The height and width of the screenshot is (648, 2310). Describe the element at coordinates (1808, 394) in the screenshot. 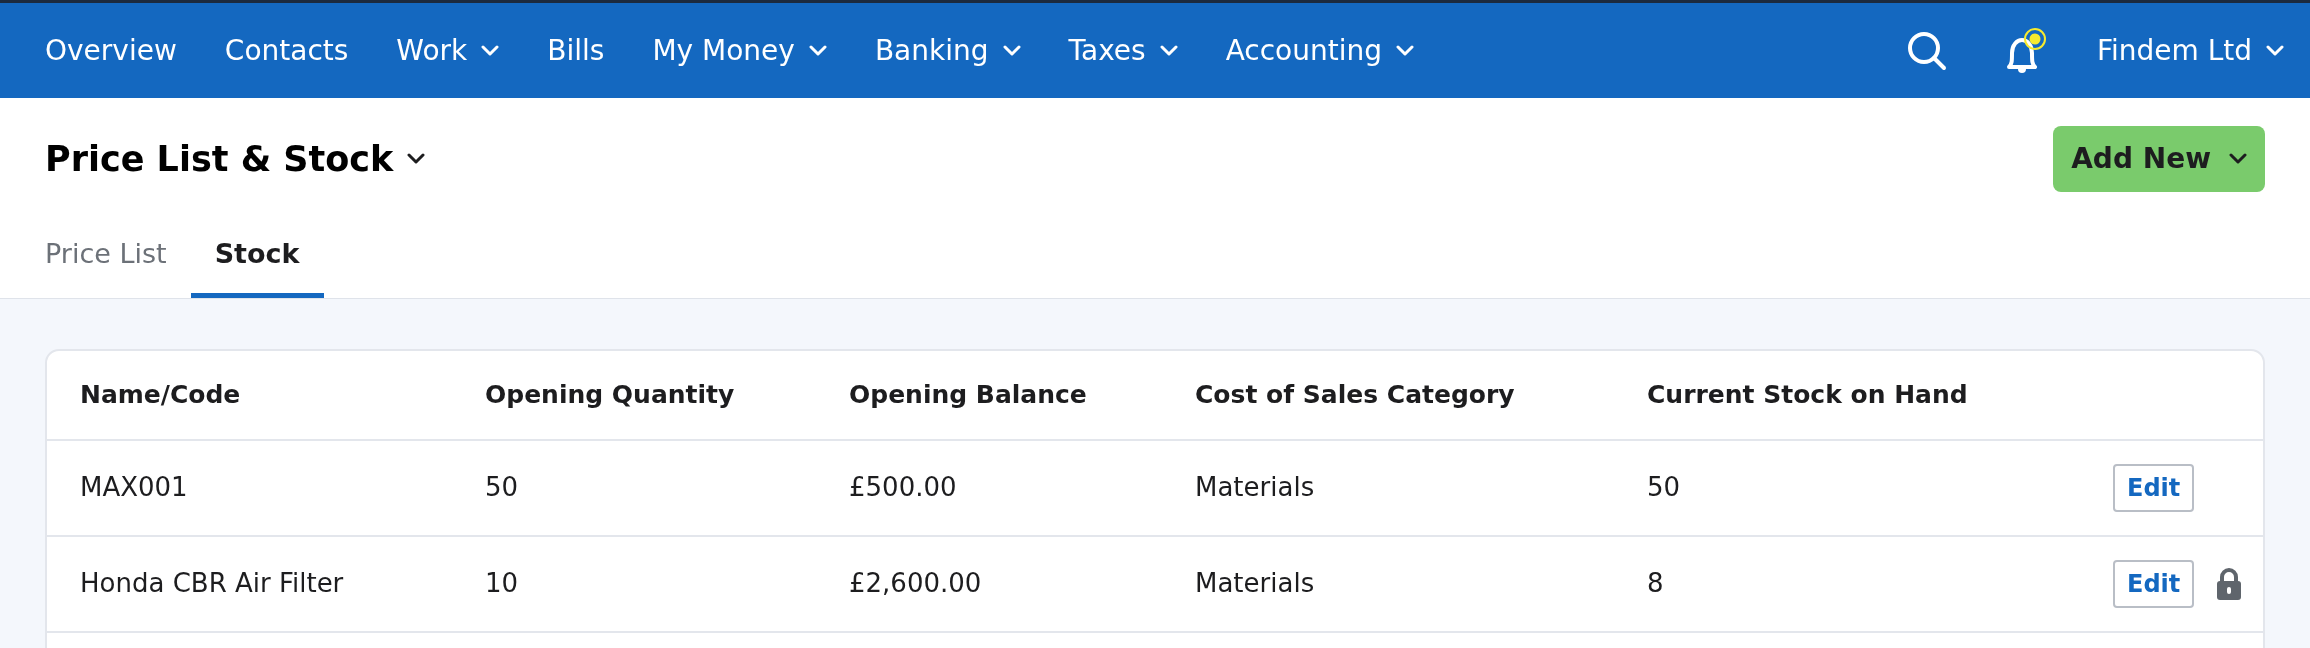

I see `column-header: Current Stock on Hand` at that location.